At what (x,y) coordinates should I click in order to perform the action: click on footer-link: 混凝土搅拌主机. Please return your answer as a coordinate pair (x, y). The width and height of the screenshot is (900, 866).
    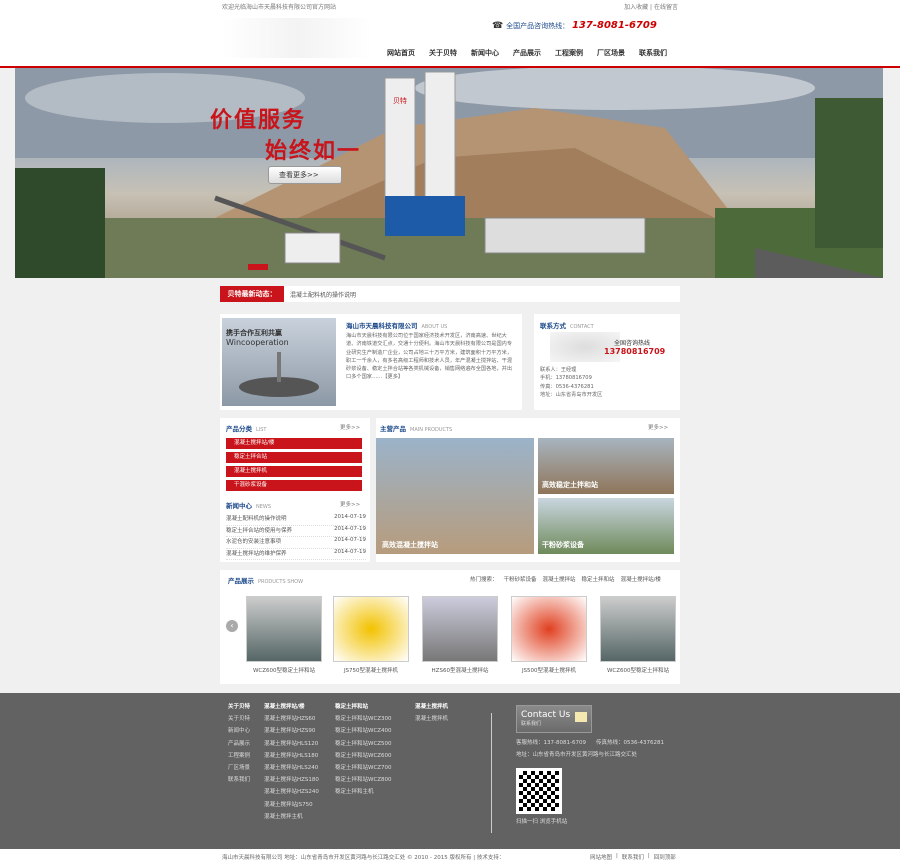
    Looking at the image, I should click on (291, 817).